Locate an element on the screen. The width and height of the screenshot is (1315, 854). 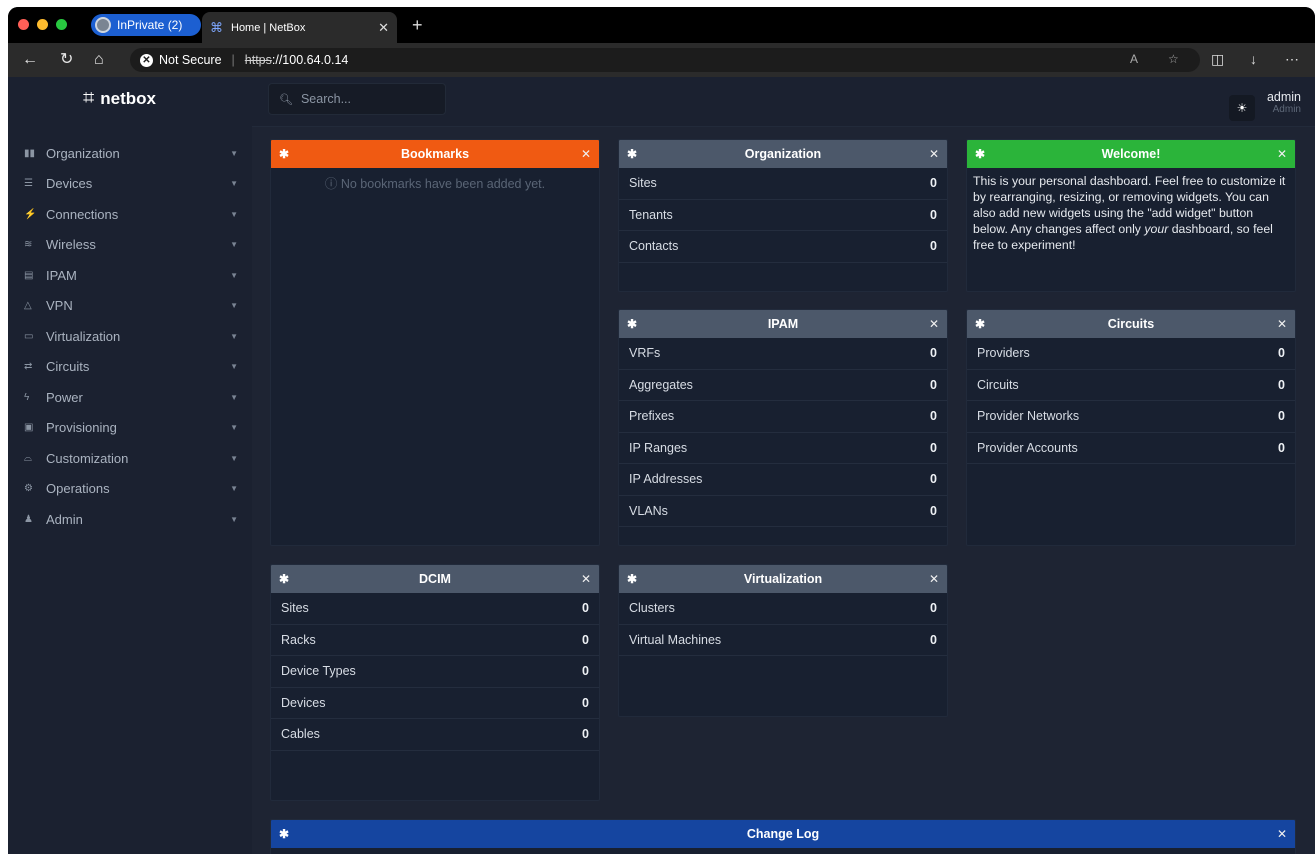
list-item: Provider Networks 0 is located at coordinates (1131, 417).